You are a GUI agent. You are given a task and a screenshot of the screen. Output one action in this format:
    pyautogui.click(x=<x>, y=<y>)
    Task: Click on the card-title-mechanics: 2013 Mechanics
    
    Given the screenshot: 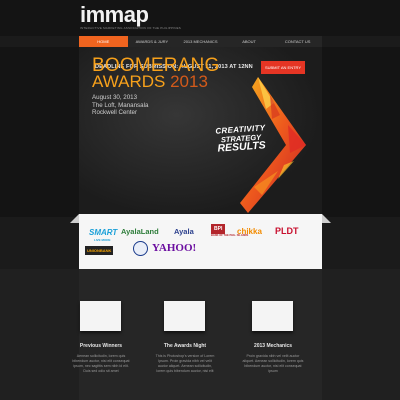 What is the action you would take?
    pyautogui.click(x=273, y=346)
    